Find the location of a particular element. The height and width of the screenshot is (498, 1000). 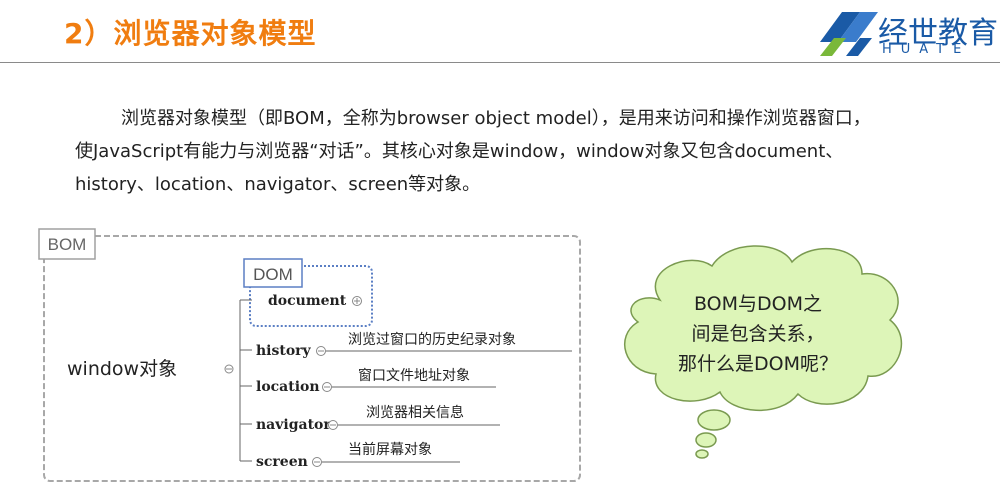

node-navigator: navigator is located at coordinates (293, 425).